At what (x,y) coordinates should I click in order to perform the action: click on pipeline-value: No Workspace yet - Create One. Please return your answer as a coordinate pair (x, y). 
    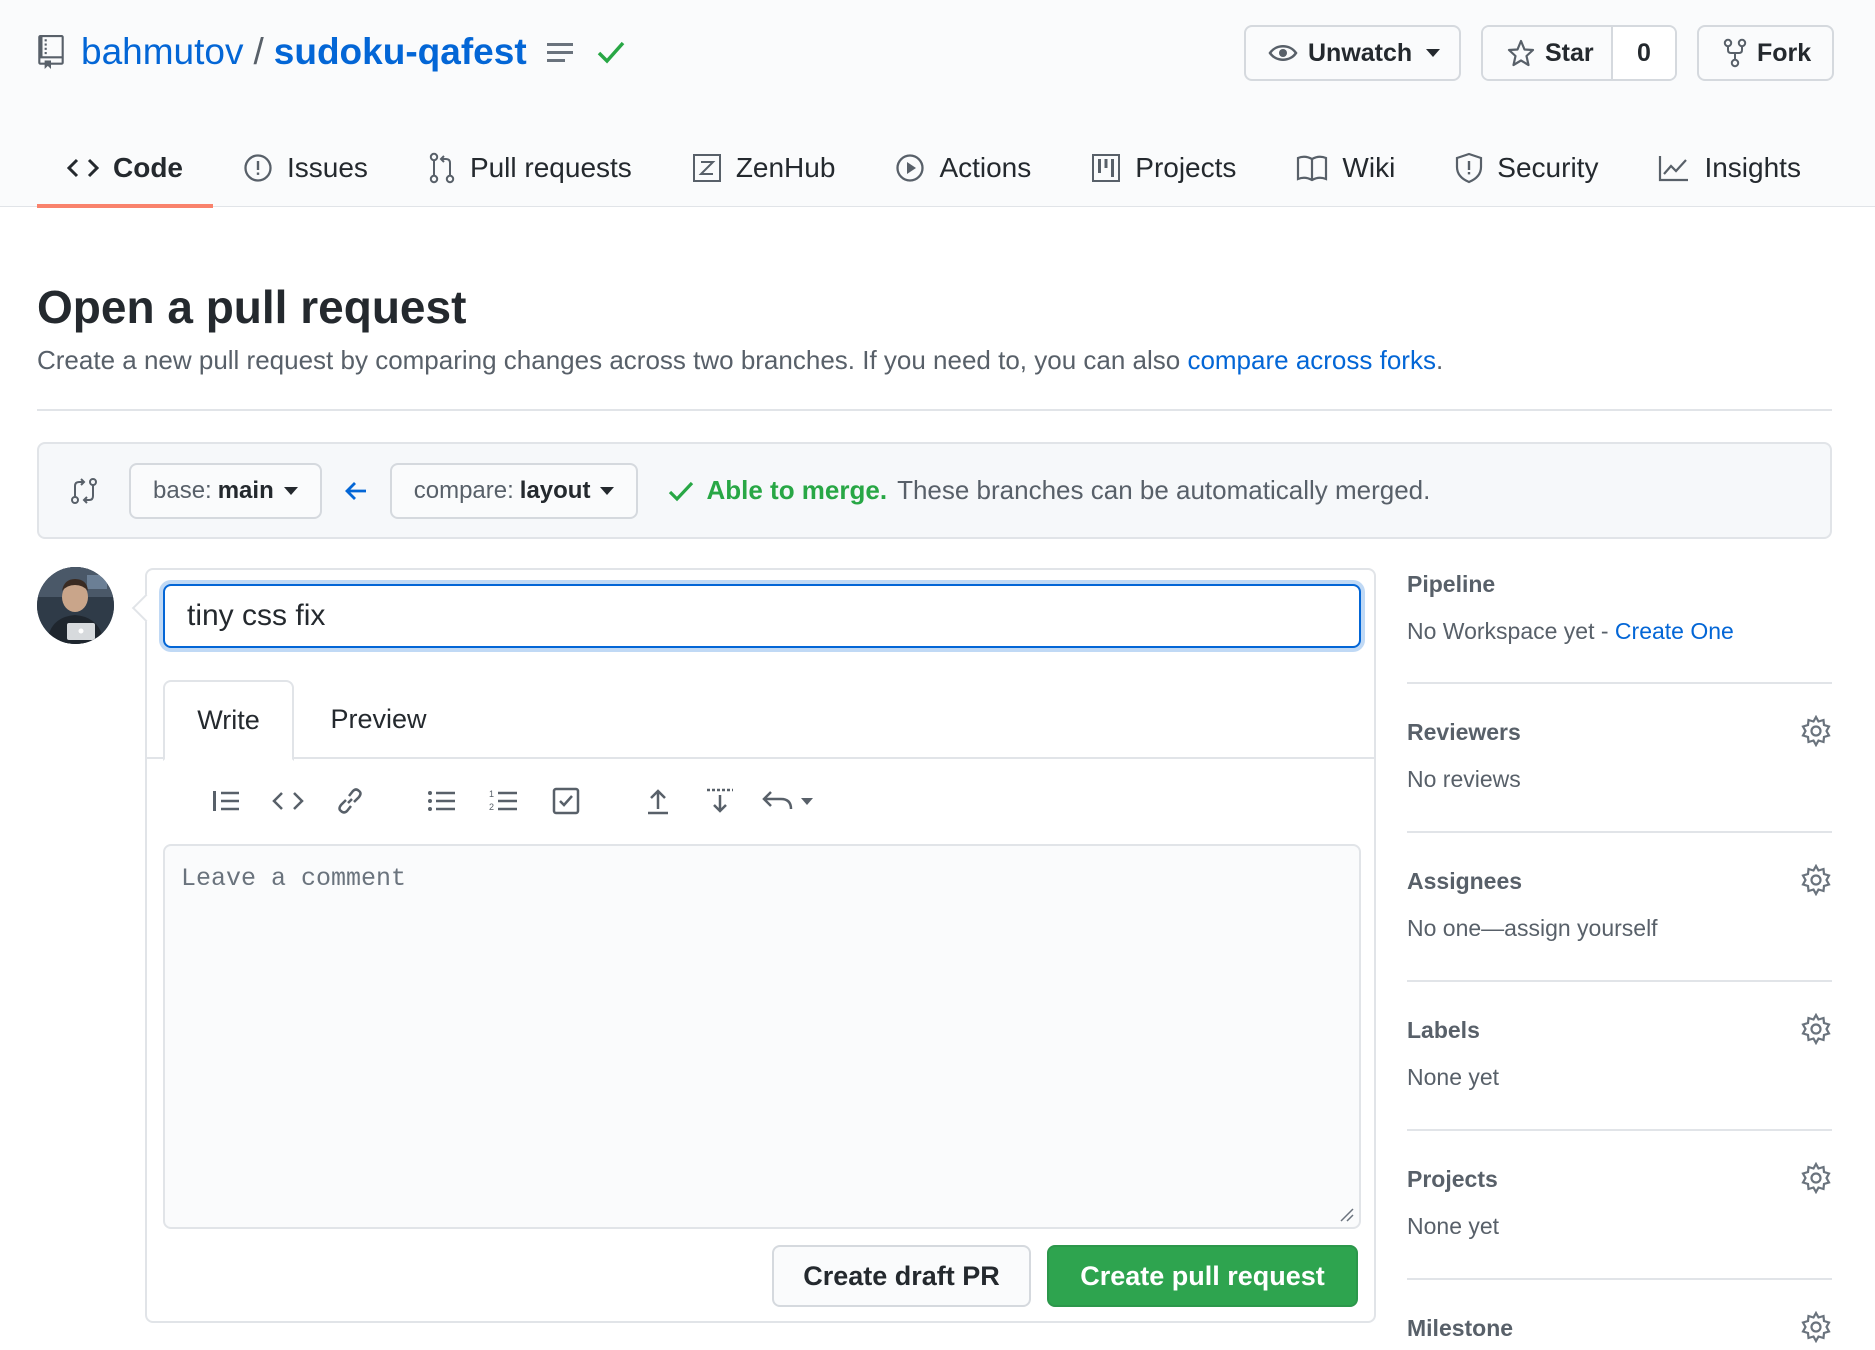
    Looking at the image, I should click on (1570, 631).